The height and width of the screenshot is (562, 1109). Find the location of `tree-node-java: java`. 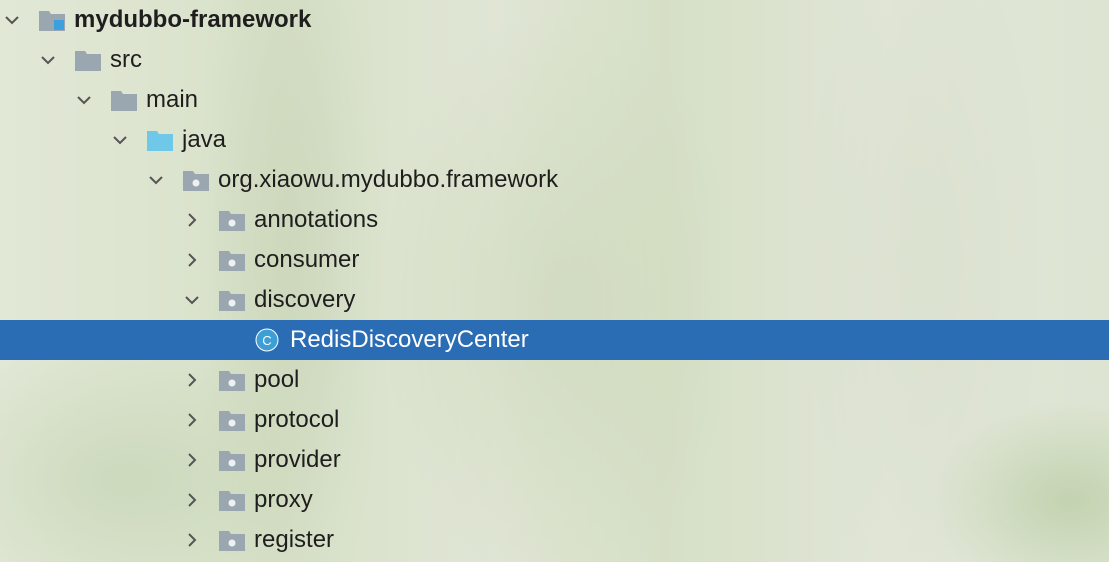

tree-node-java: java is located at coordinates (554, 140).